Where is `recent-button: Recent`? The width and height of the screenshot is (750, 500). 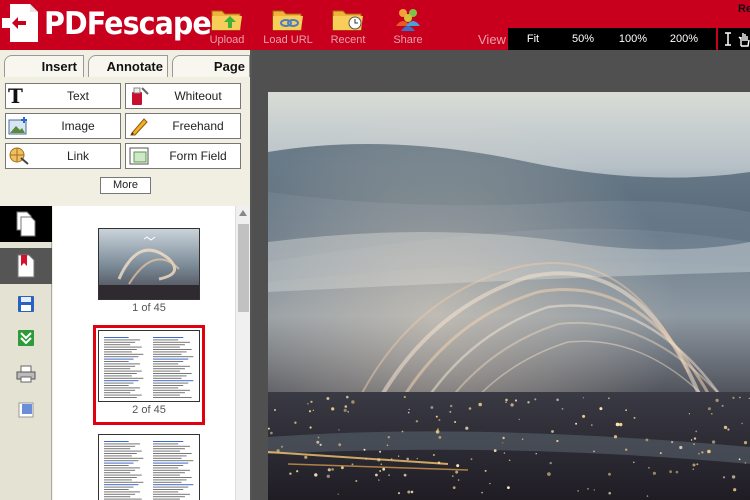 recent-button: Recent is located at coordinates (348, 26).